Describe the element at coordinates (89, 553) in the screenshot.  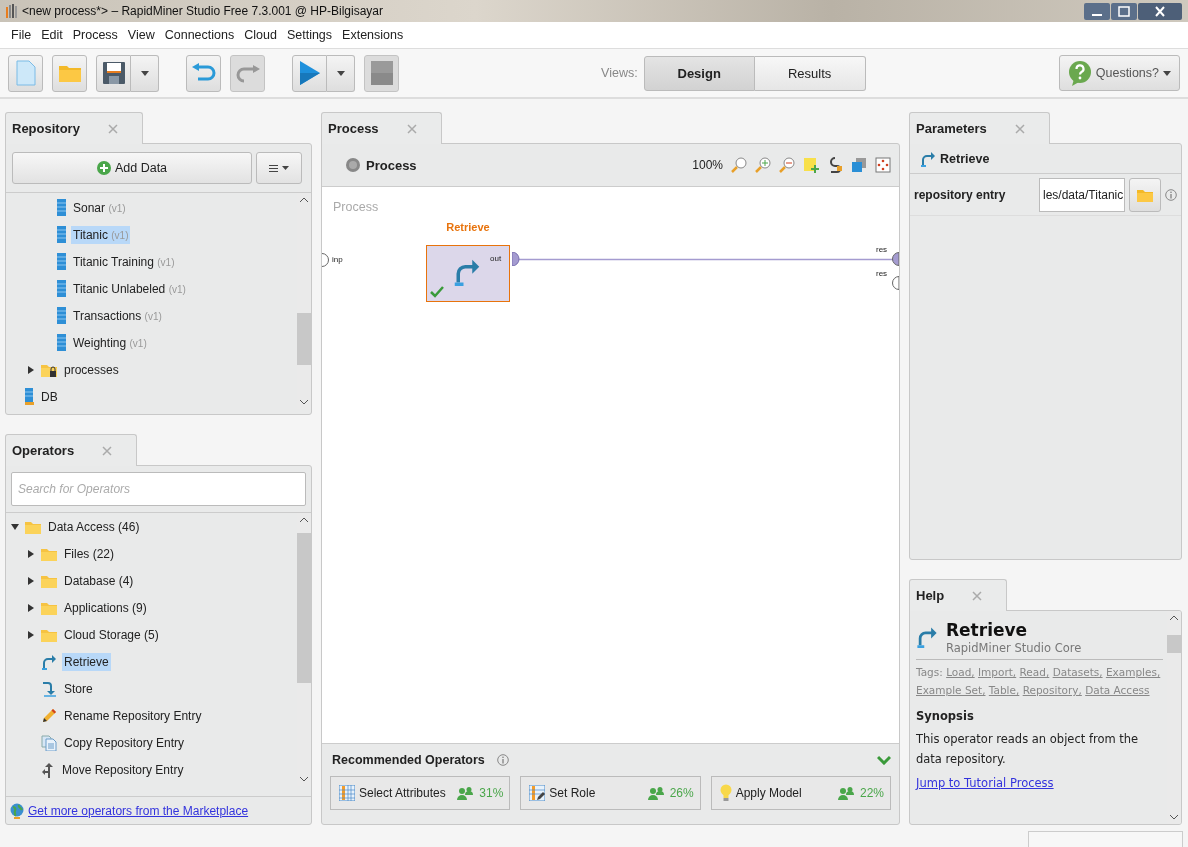
I see `operator-item: Files (22)` at that location.